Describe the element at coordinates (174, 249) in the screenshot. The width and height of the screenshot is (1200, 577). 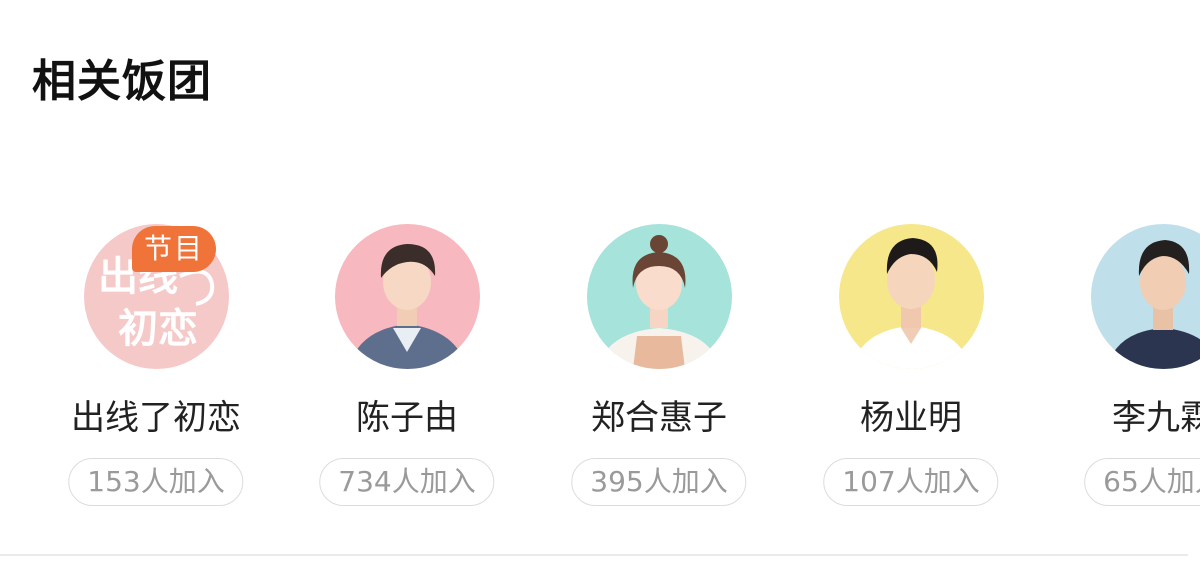
I see `show-badge: 节目` at that location.